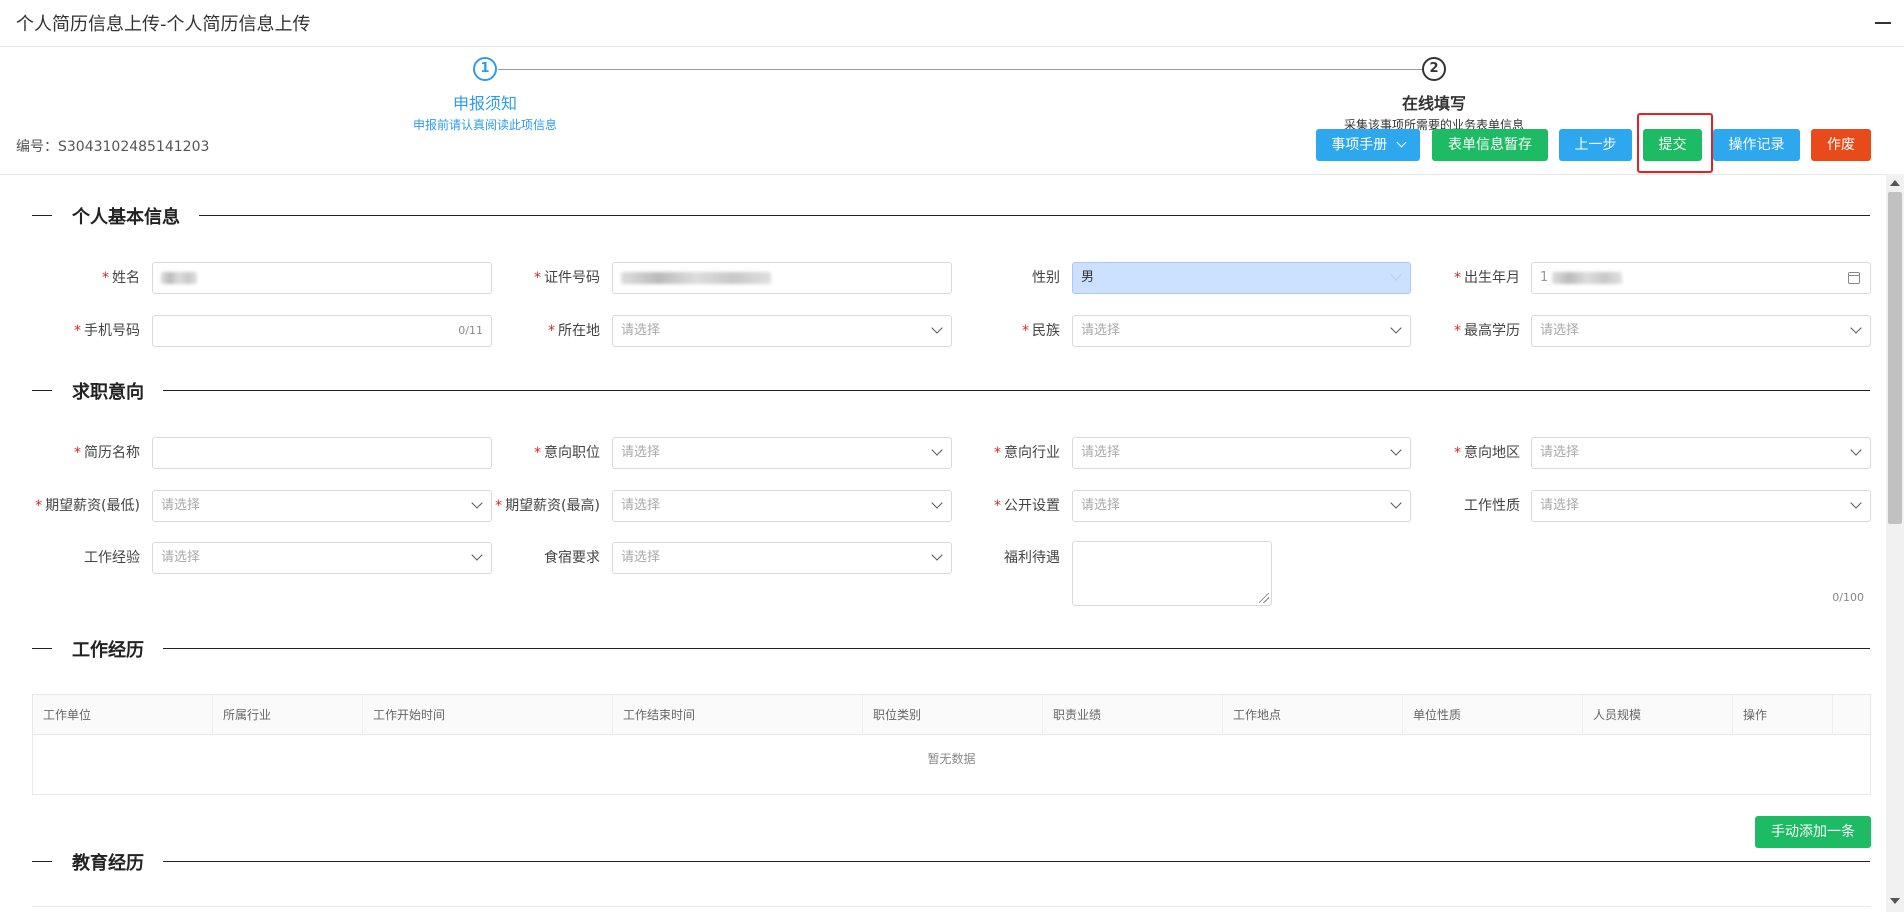 The height and width of the screenshot is (912, 1904). I want to click on lodging-label: 食宿要求, so click(572, 558).